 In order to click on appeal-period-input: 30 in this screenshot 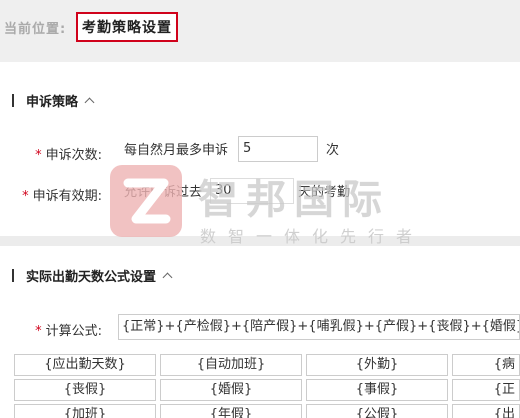, I will do `click(252, 191)`.